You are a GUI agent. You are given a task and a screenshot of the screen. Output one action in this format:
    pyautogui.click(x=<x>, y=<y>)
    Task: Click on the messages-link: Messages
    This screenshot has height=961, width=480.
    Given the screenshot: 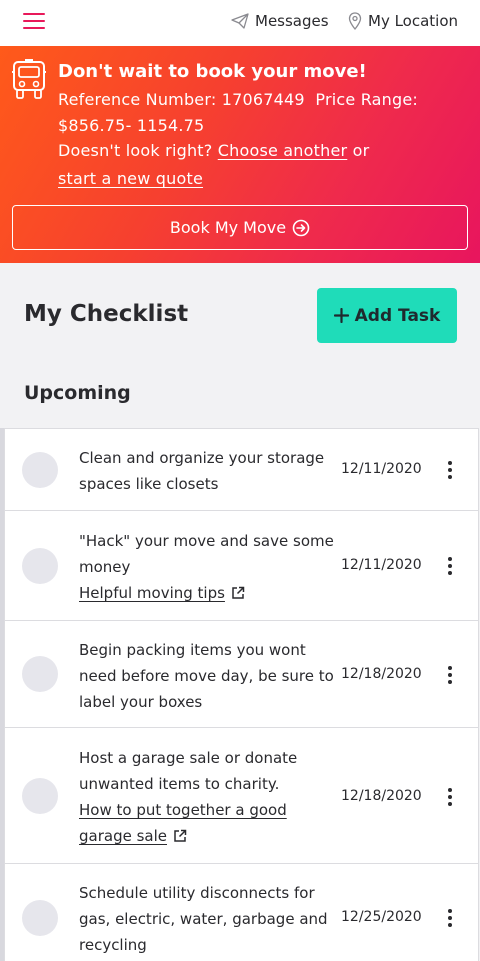 What is the action you would take?
    pyautogui.click(x=280, y=21)
    